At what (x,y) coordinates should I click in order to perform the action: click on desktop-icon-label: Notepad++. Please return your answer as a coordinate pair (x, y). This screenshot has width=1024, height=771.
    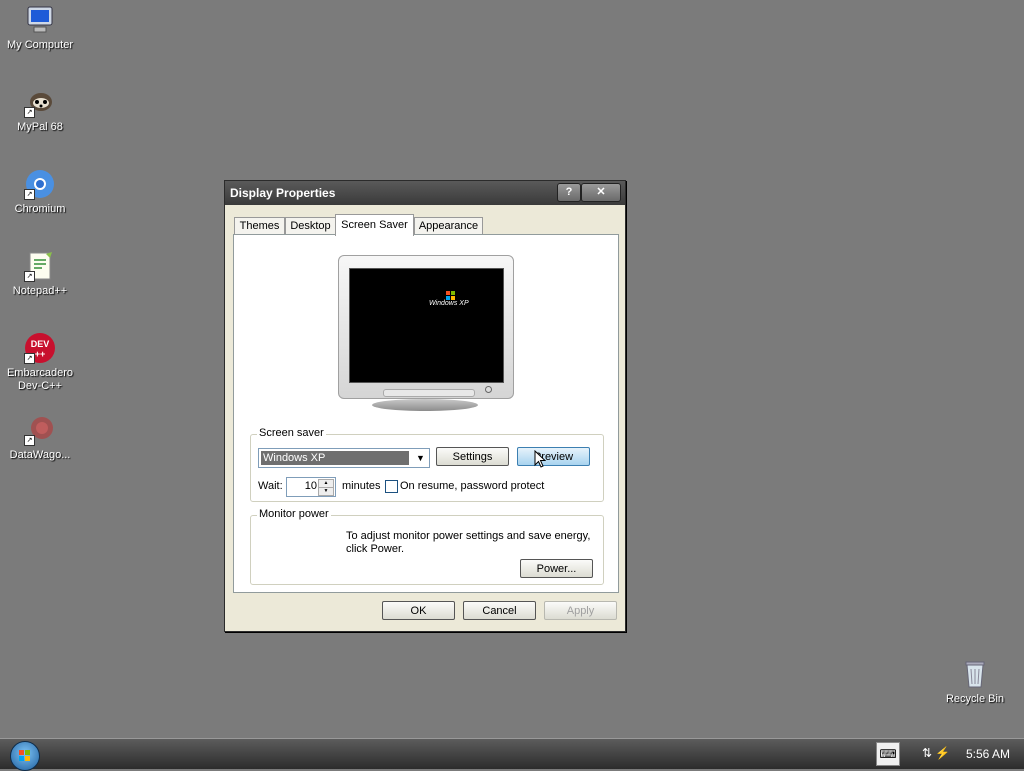
    Looking at the image, I should click on (40, 291).